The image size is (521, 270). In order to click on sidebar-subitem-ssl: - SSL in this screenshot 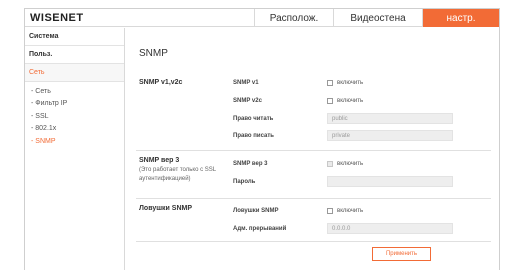, I will do `click(74, 116)`.